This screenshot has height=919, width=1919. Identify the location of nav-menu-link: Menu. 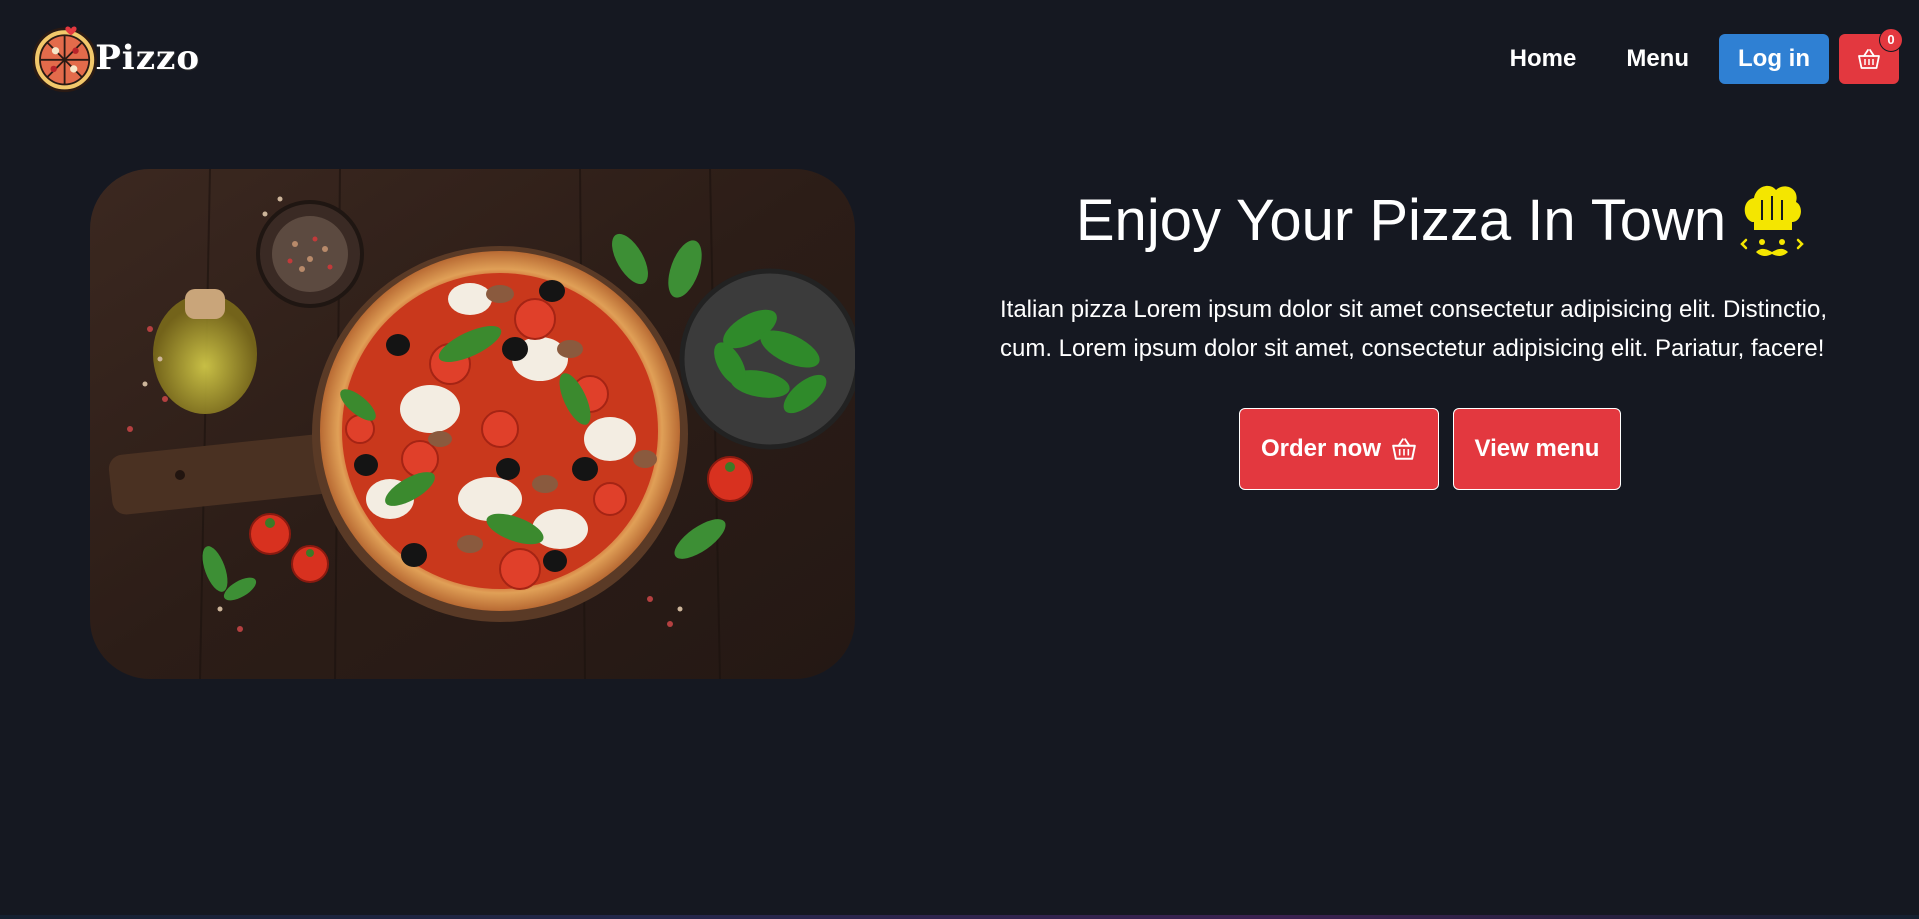
(1657, 59).